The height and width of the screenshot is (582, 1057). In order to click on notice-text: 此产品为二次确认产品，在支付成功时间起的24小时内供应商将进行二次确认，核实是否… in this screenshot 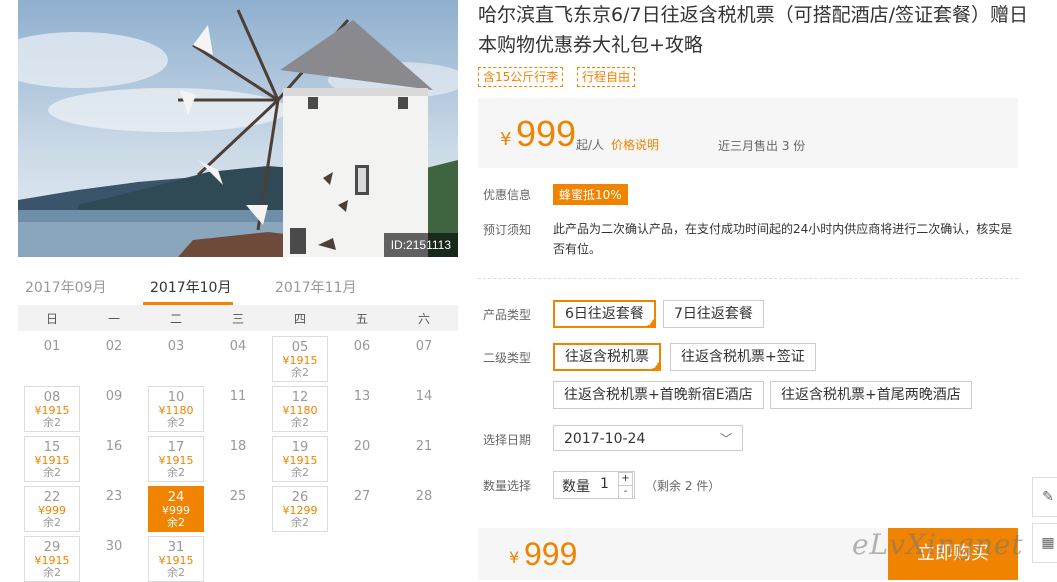, I will do `click(783, 239)`.